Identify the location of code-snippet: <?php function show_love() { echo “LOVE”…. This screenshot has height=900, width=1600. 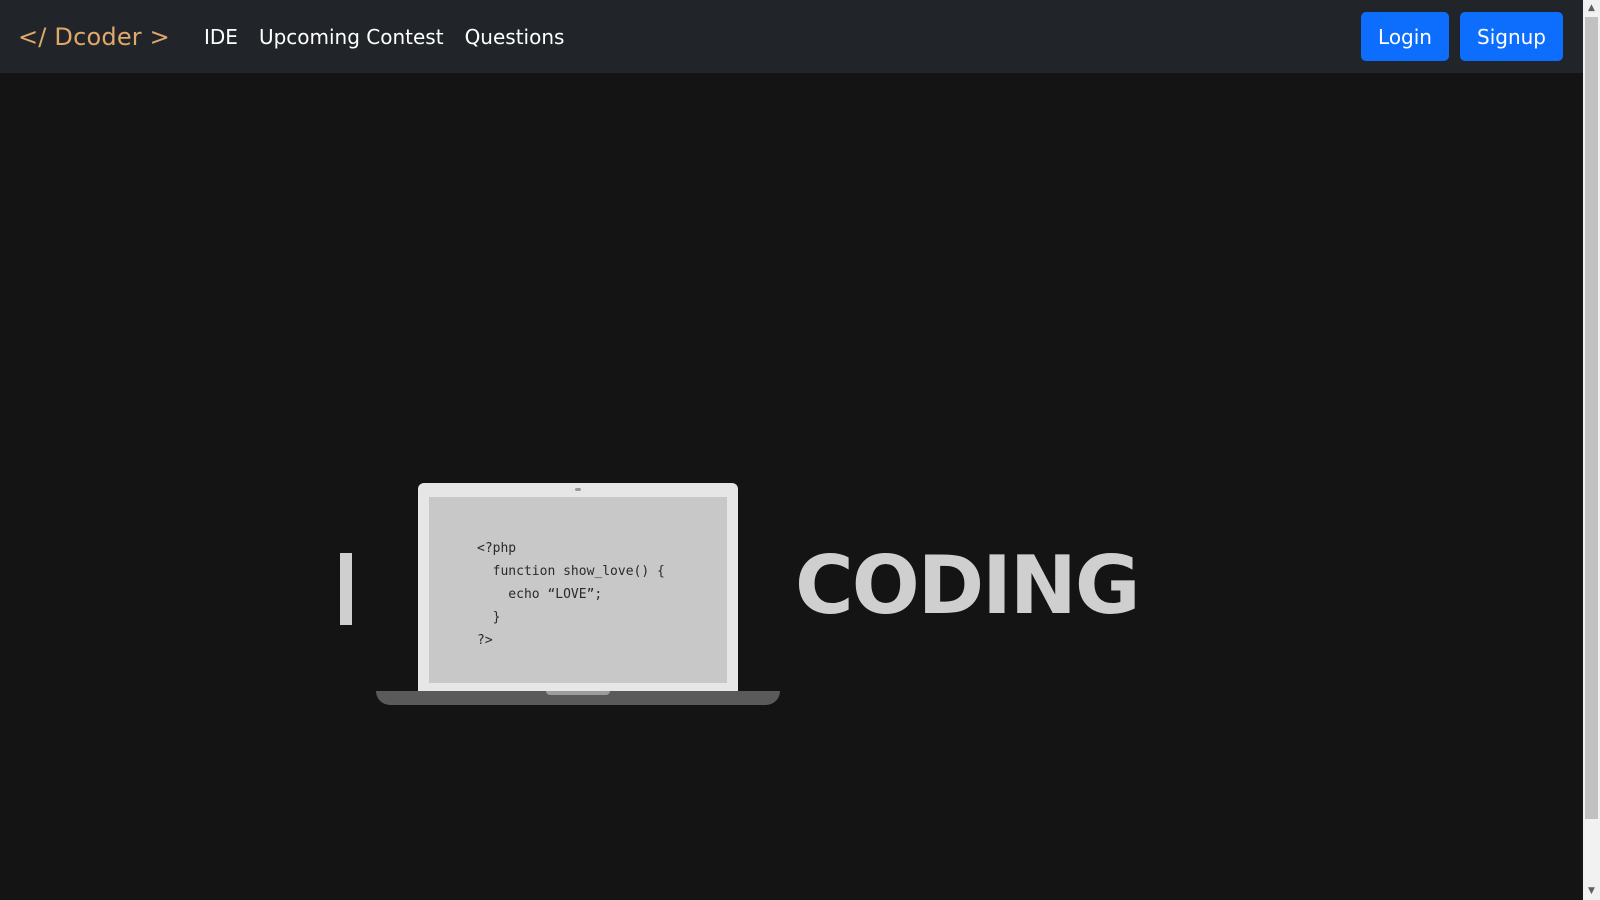
(571, 594).